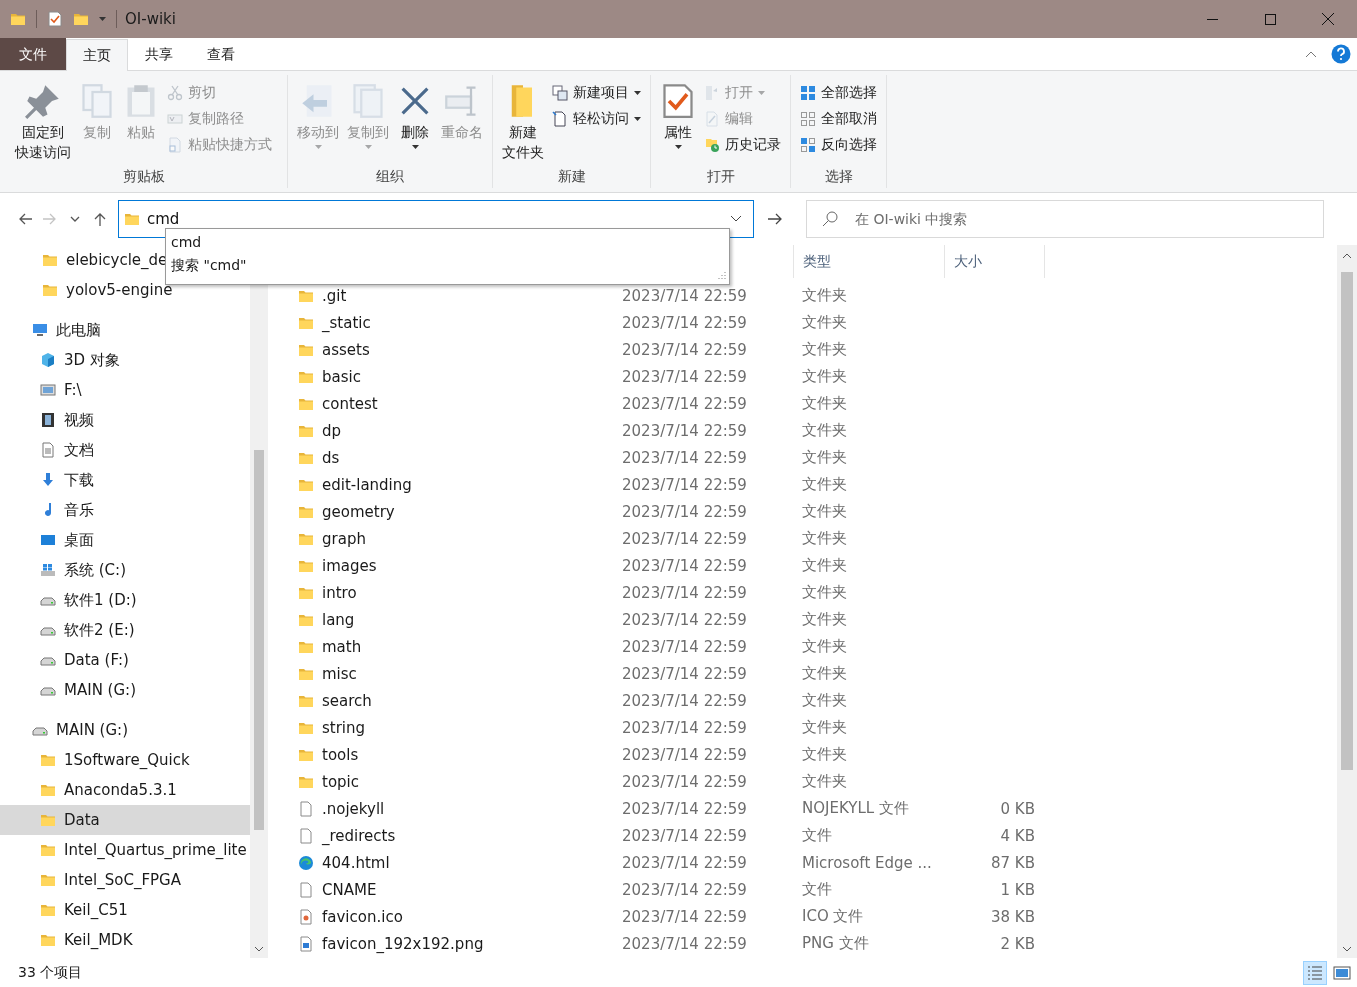 Image resolution: width=1357 pixels, height=987 pixels. What do you see at coordinates (88, 290) in the screenshot?
I see `nav-item: yolov5-engine` at bounding box center [88, 290].